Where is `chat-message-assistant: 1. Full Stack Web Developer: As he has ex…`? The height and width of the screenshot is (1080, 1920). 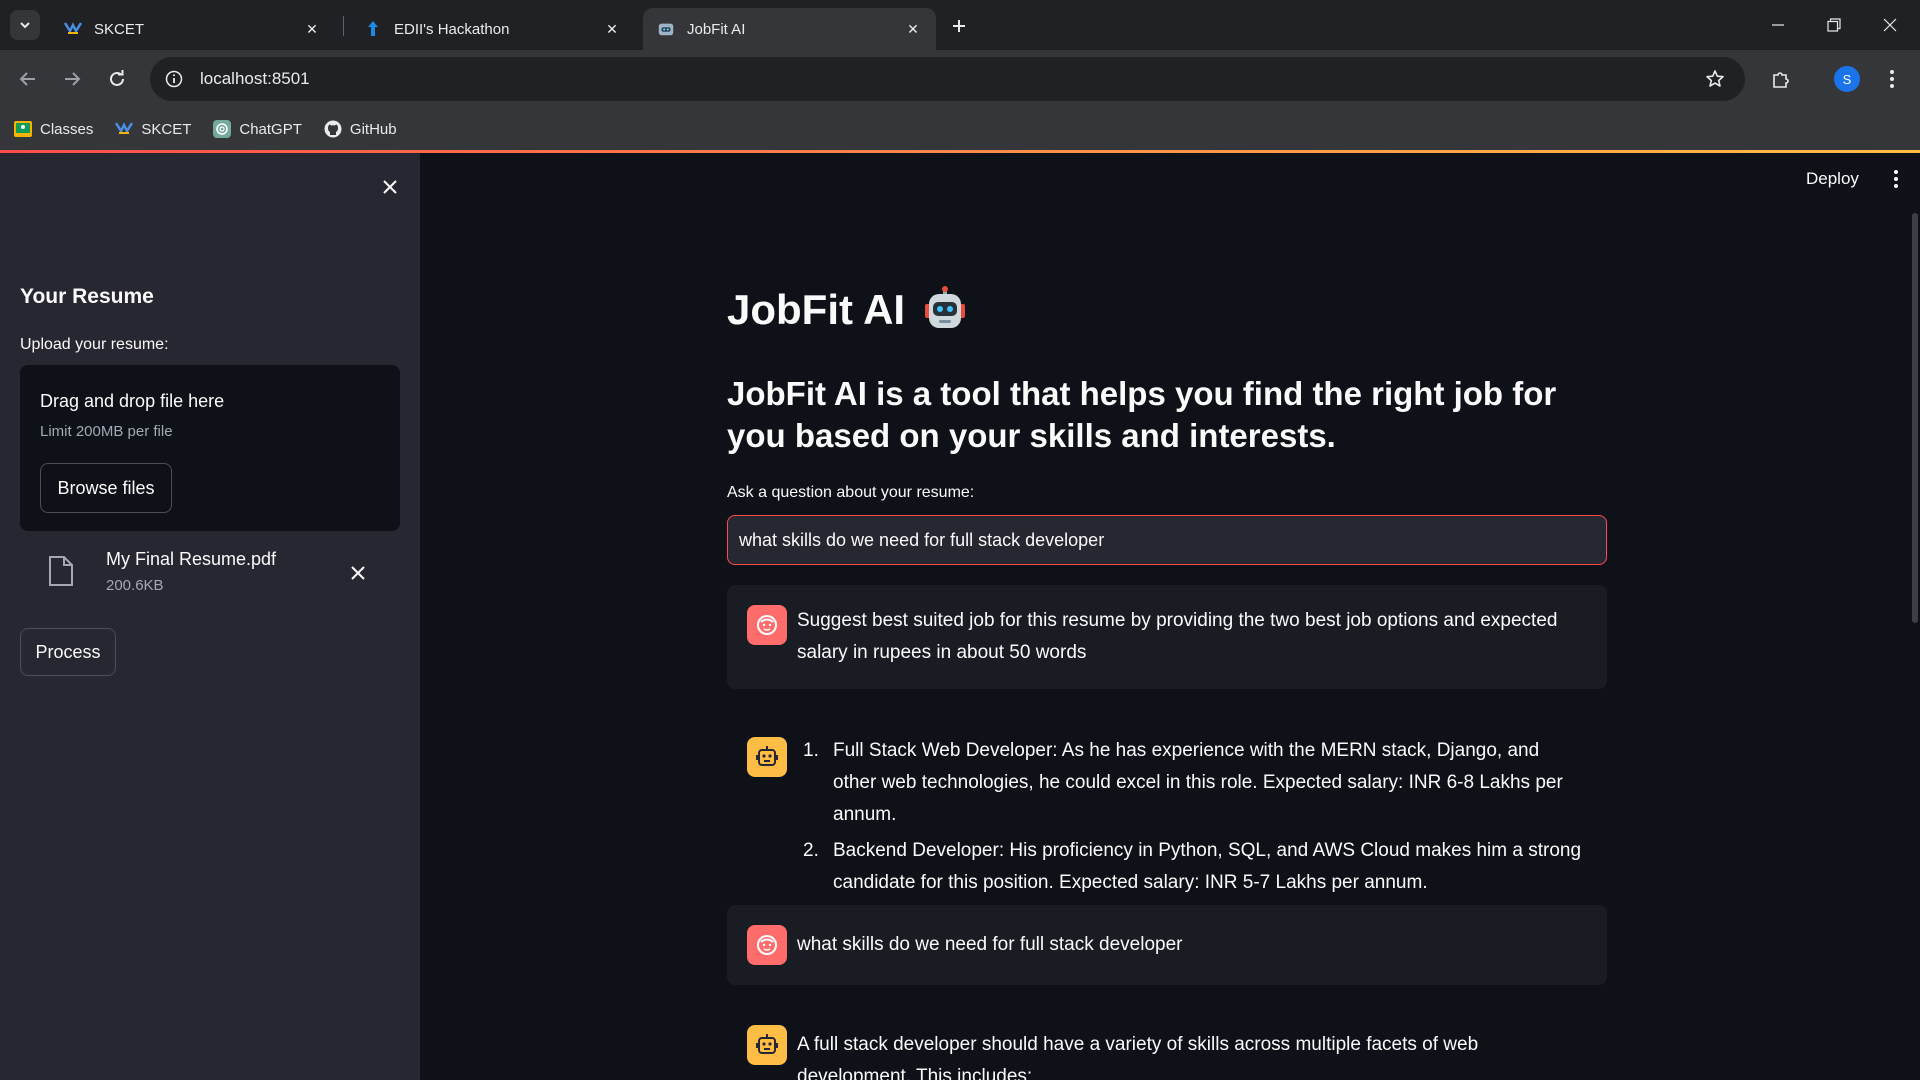
chat-message-assistant: 1. Full Stack Web Developer: As he has ex… is located at coordinates (1167, 807).